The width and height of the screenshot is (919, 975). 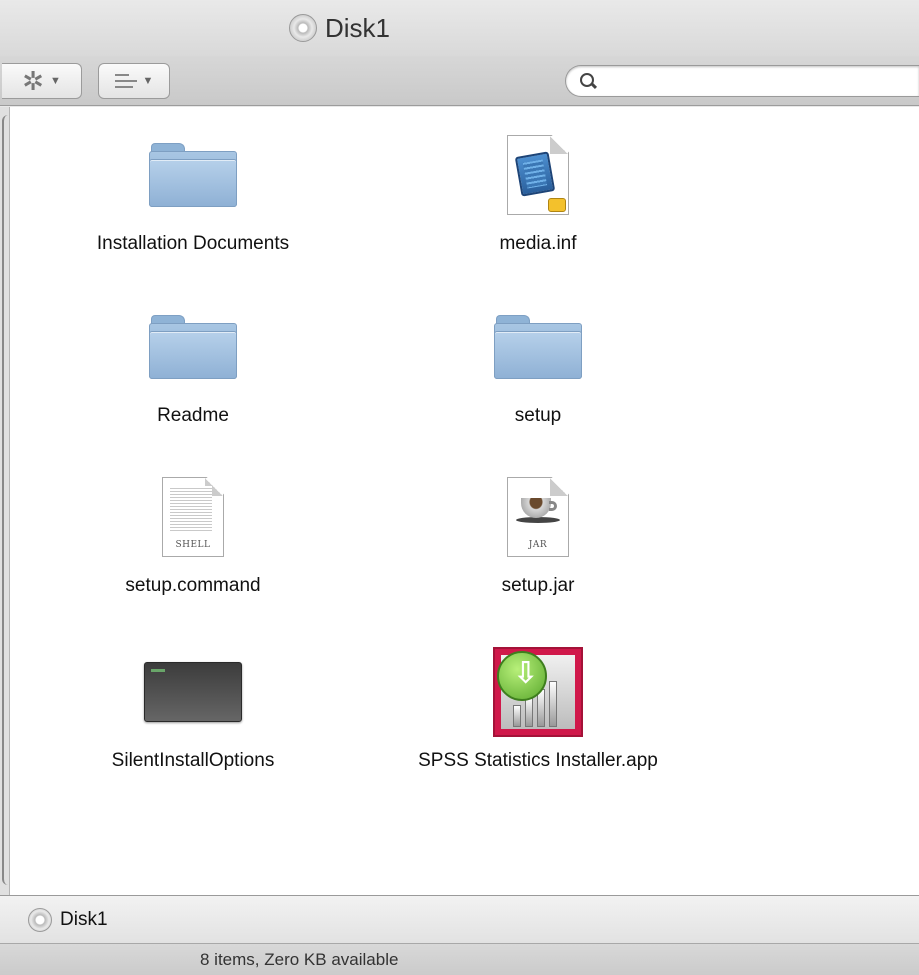 I want to click on file-label: setup, so click(x=538, y=415).